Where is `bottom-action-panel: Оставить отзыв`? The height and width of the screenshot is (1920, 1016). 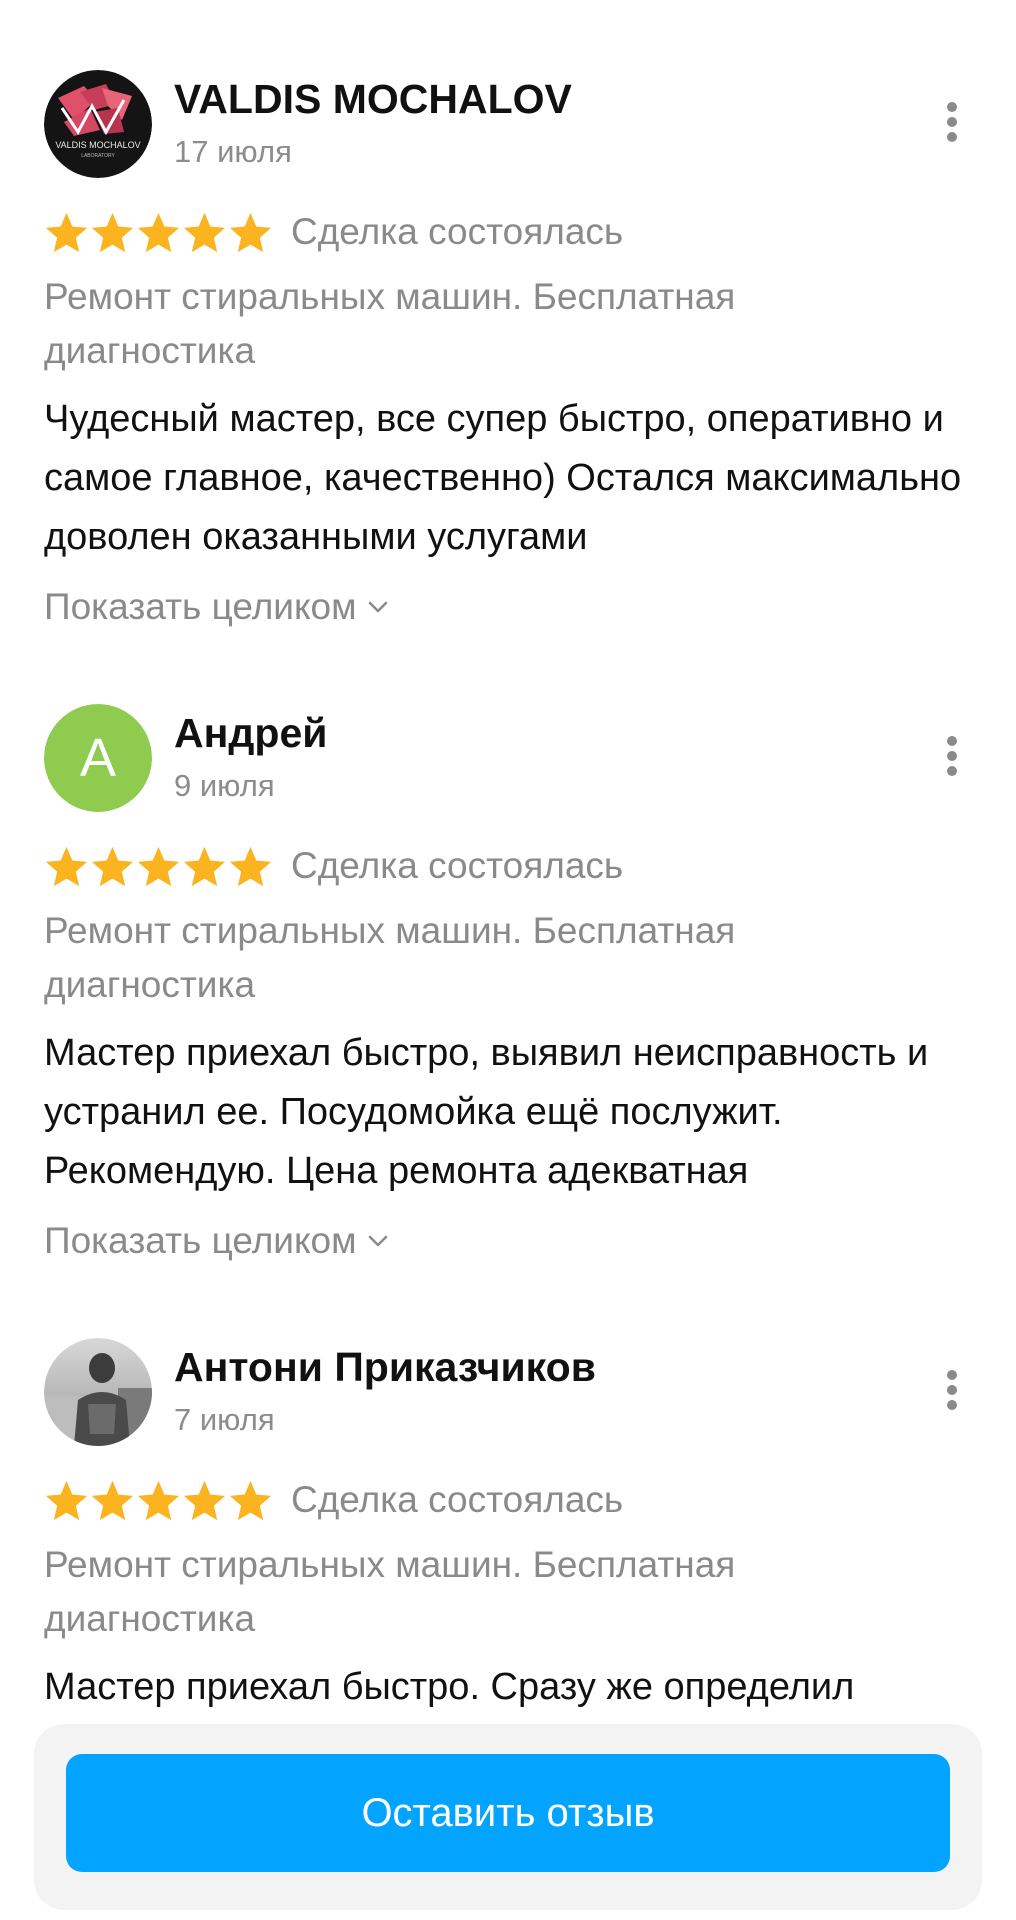 bottom-action-panel: Оставить отзыв is located at coordinates (508, 1817).